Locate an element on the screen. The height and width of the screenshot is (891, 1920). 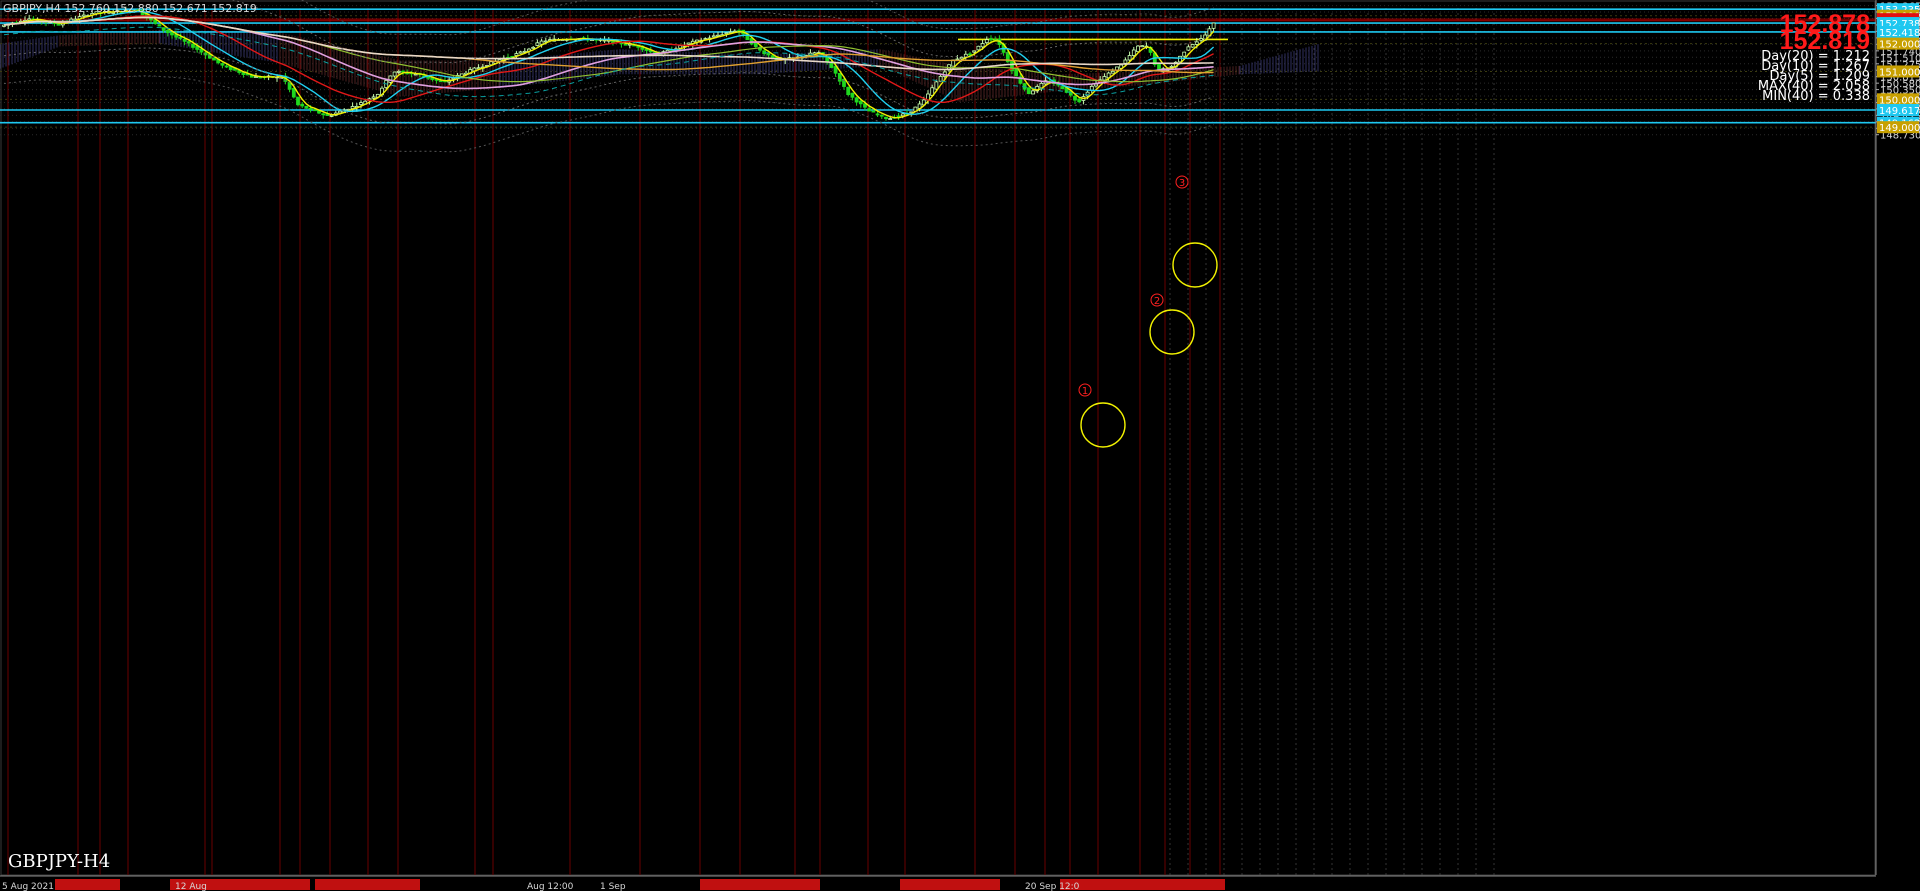
annotation-number: 3 is located at coordinates (1182, 183).